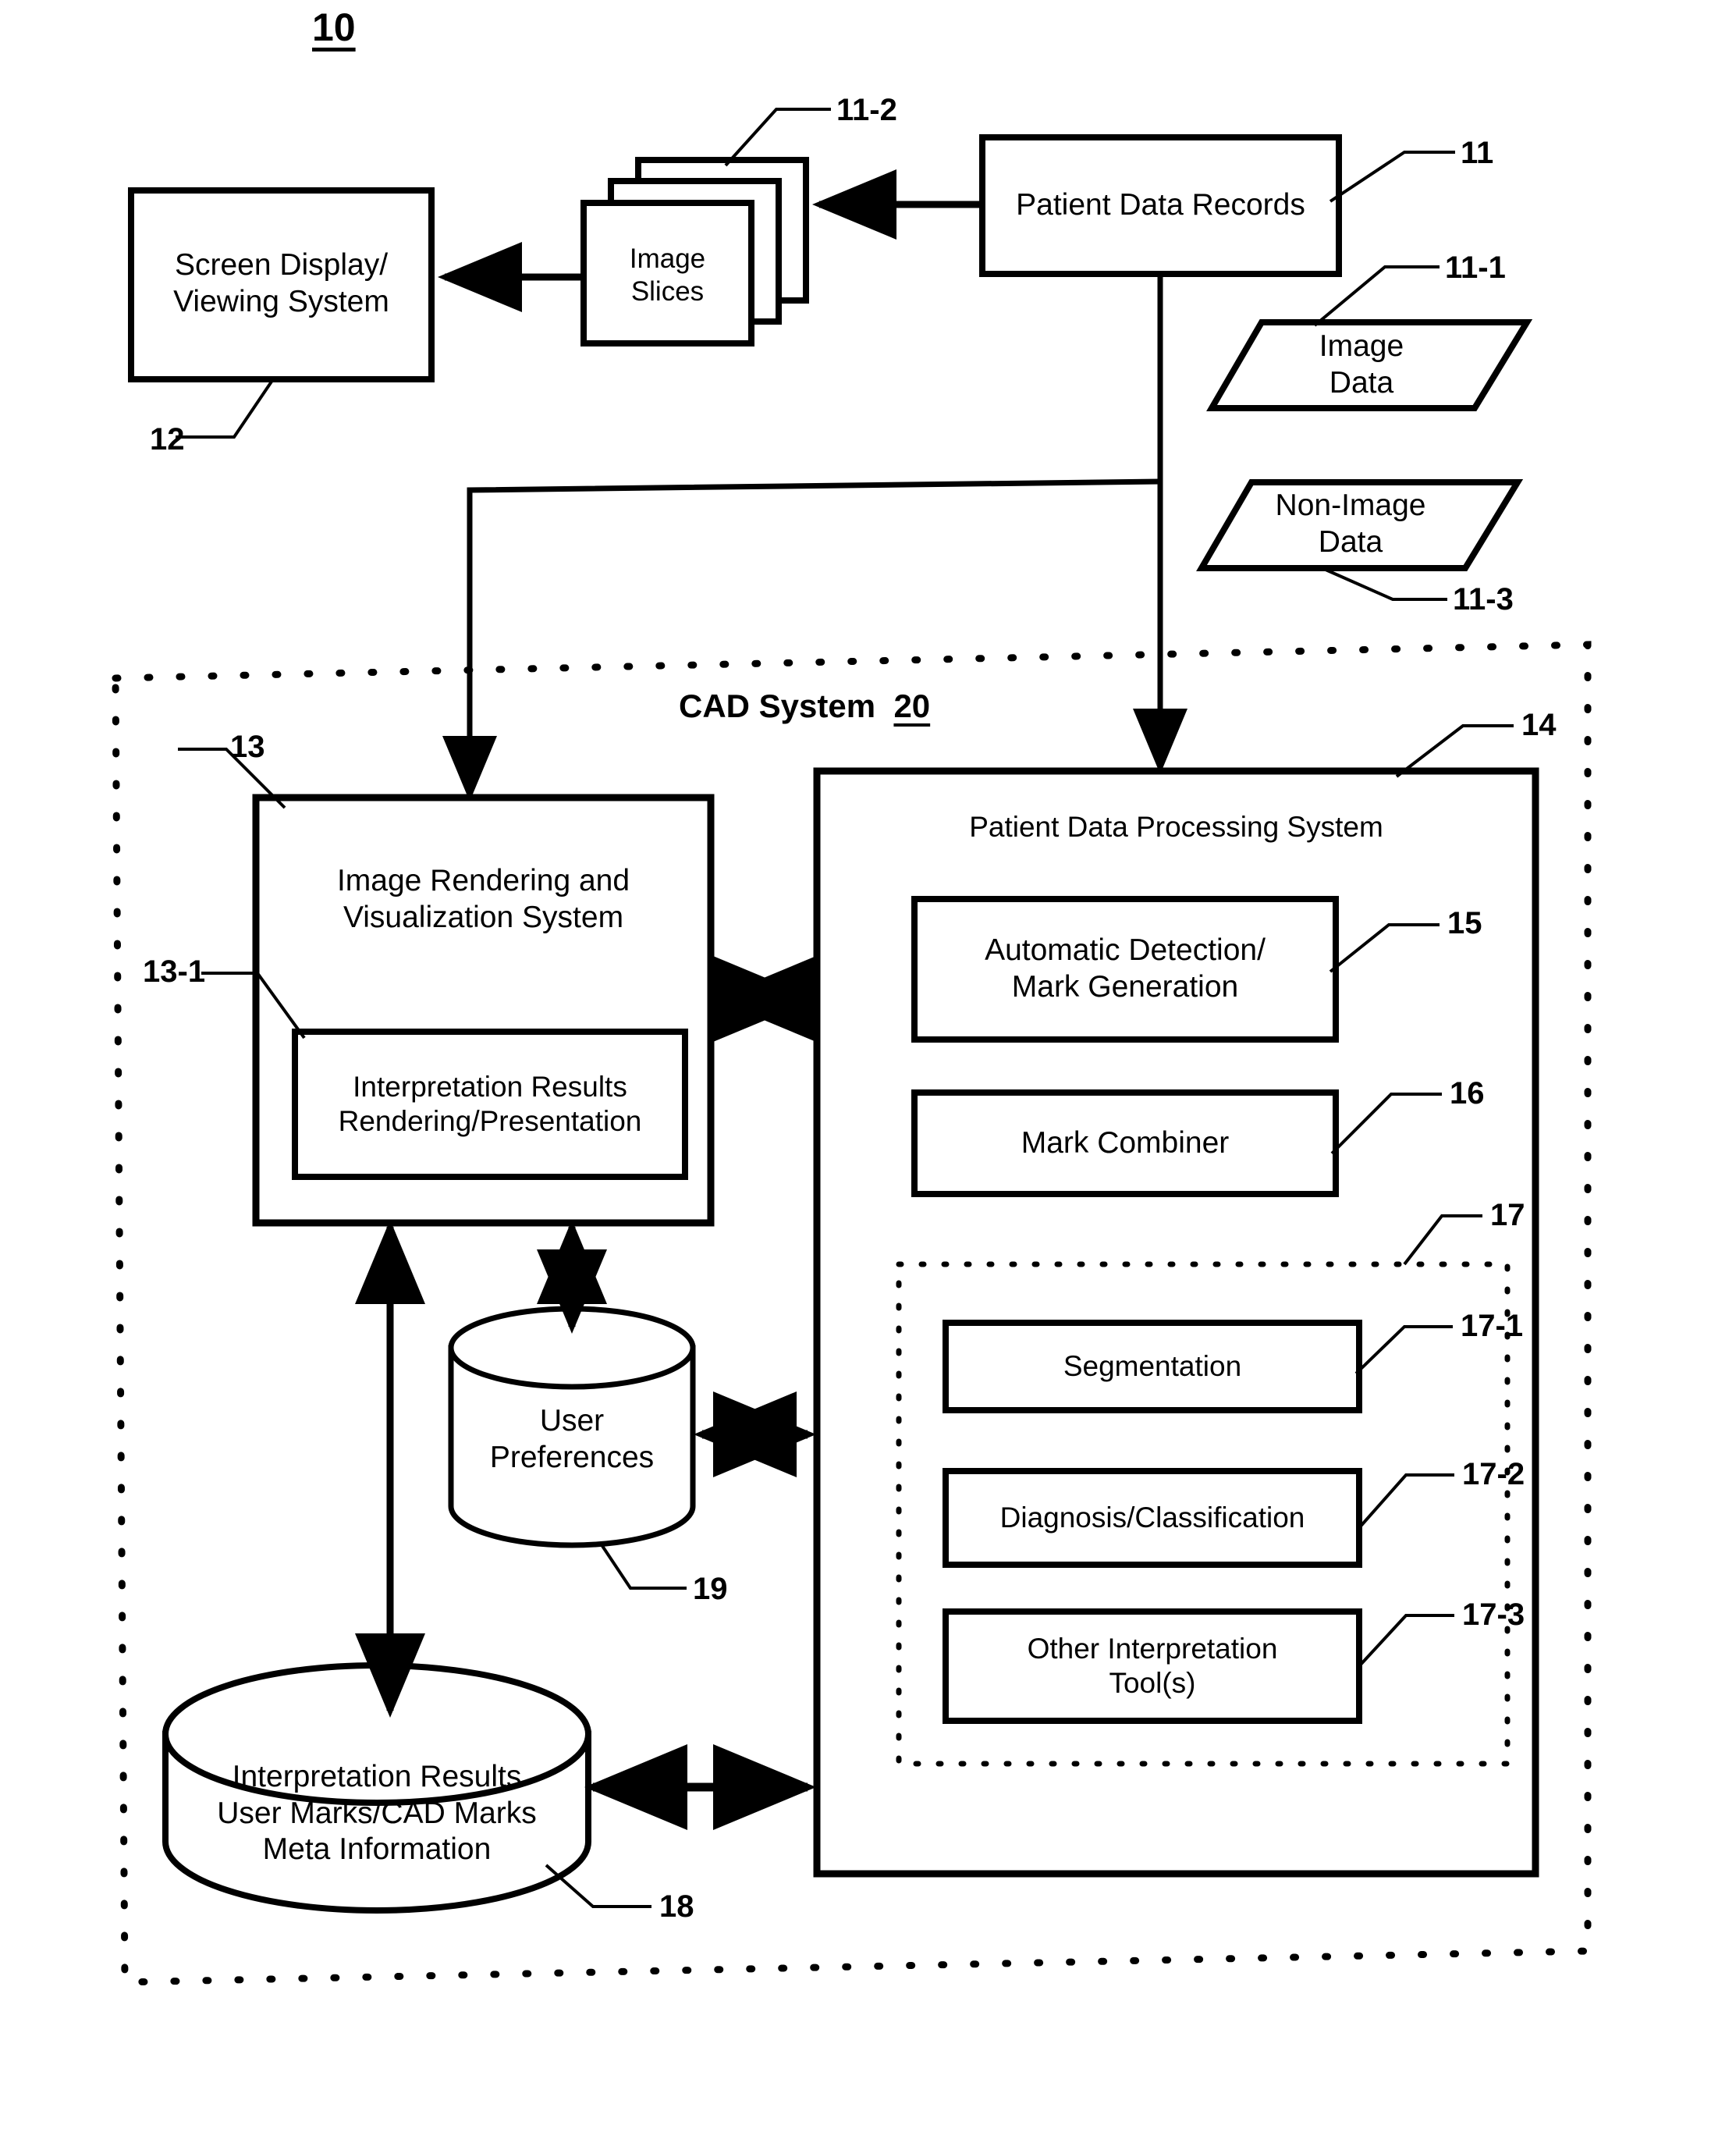 The height and width of the screenshot is (2143, 1736). I want to click on ref-11-3: 11-3, so click(1483, 599).